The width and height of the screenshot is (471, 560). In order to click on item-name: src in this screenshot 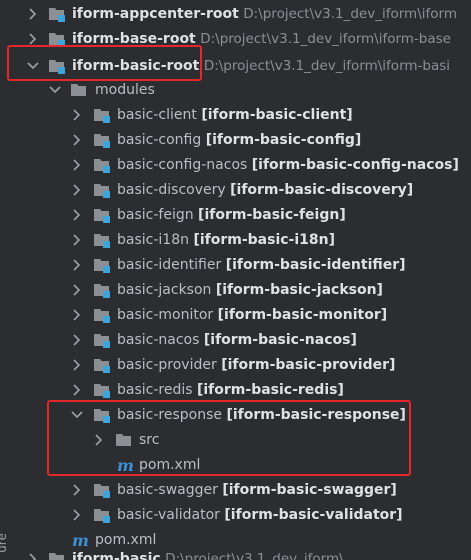, I will do `click(149, 440)`.